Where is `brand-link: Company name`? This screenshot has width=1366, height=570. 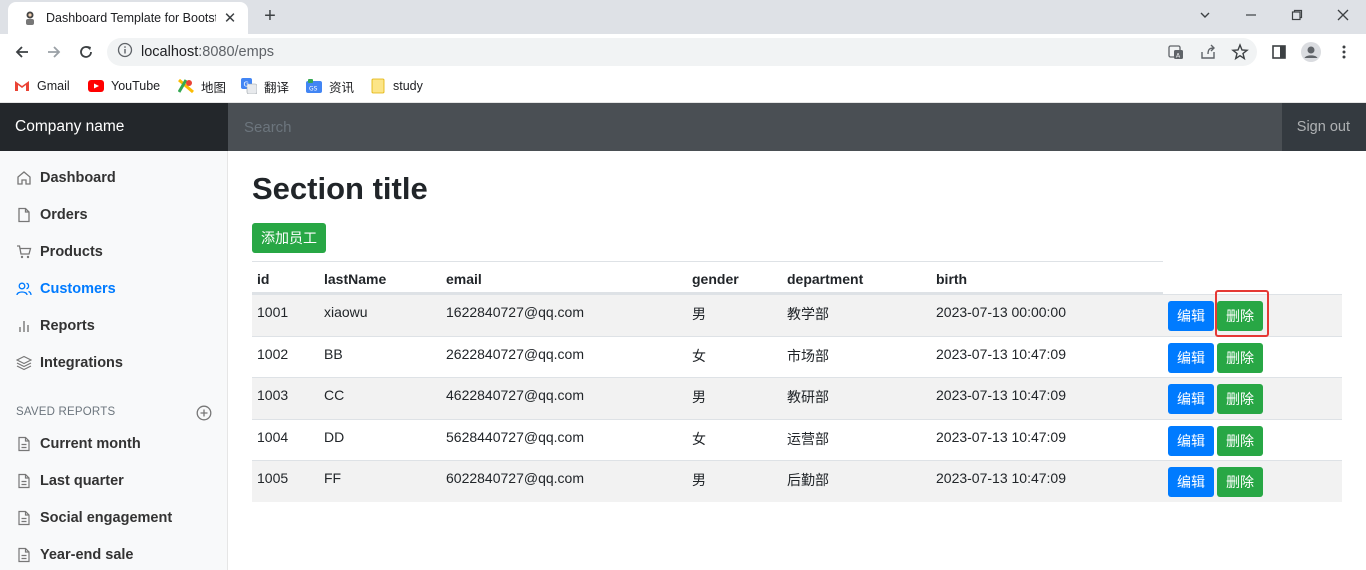 brand-link: Company name is located at coordinates (114, 127).